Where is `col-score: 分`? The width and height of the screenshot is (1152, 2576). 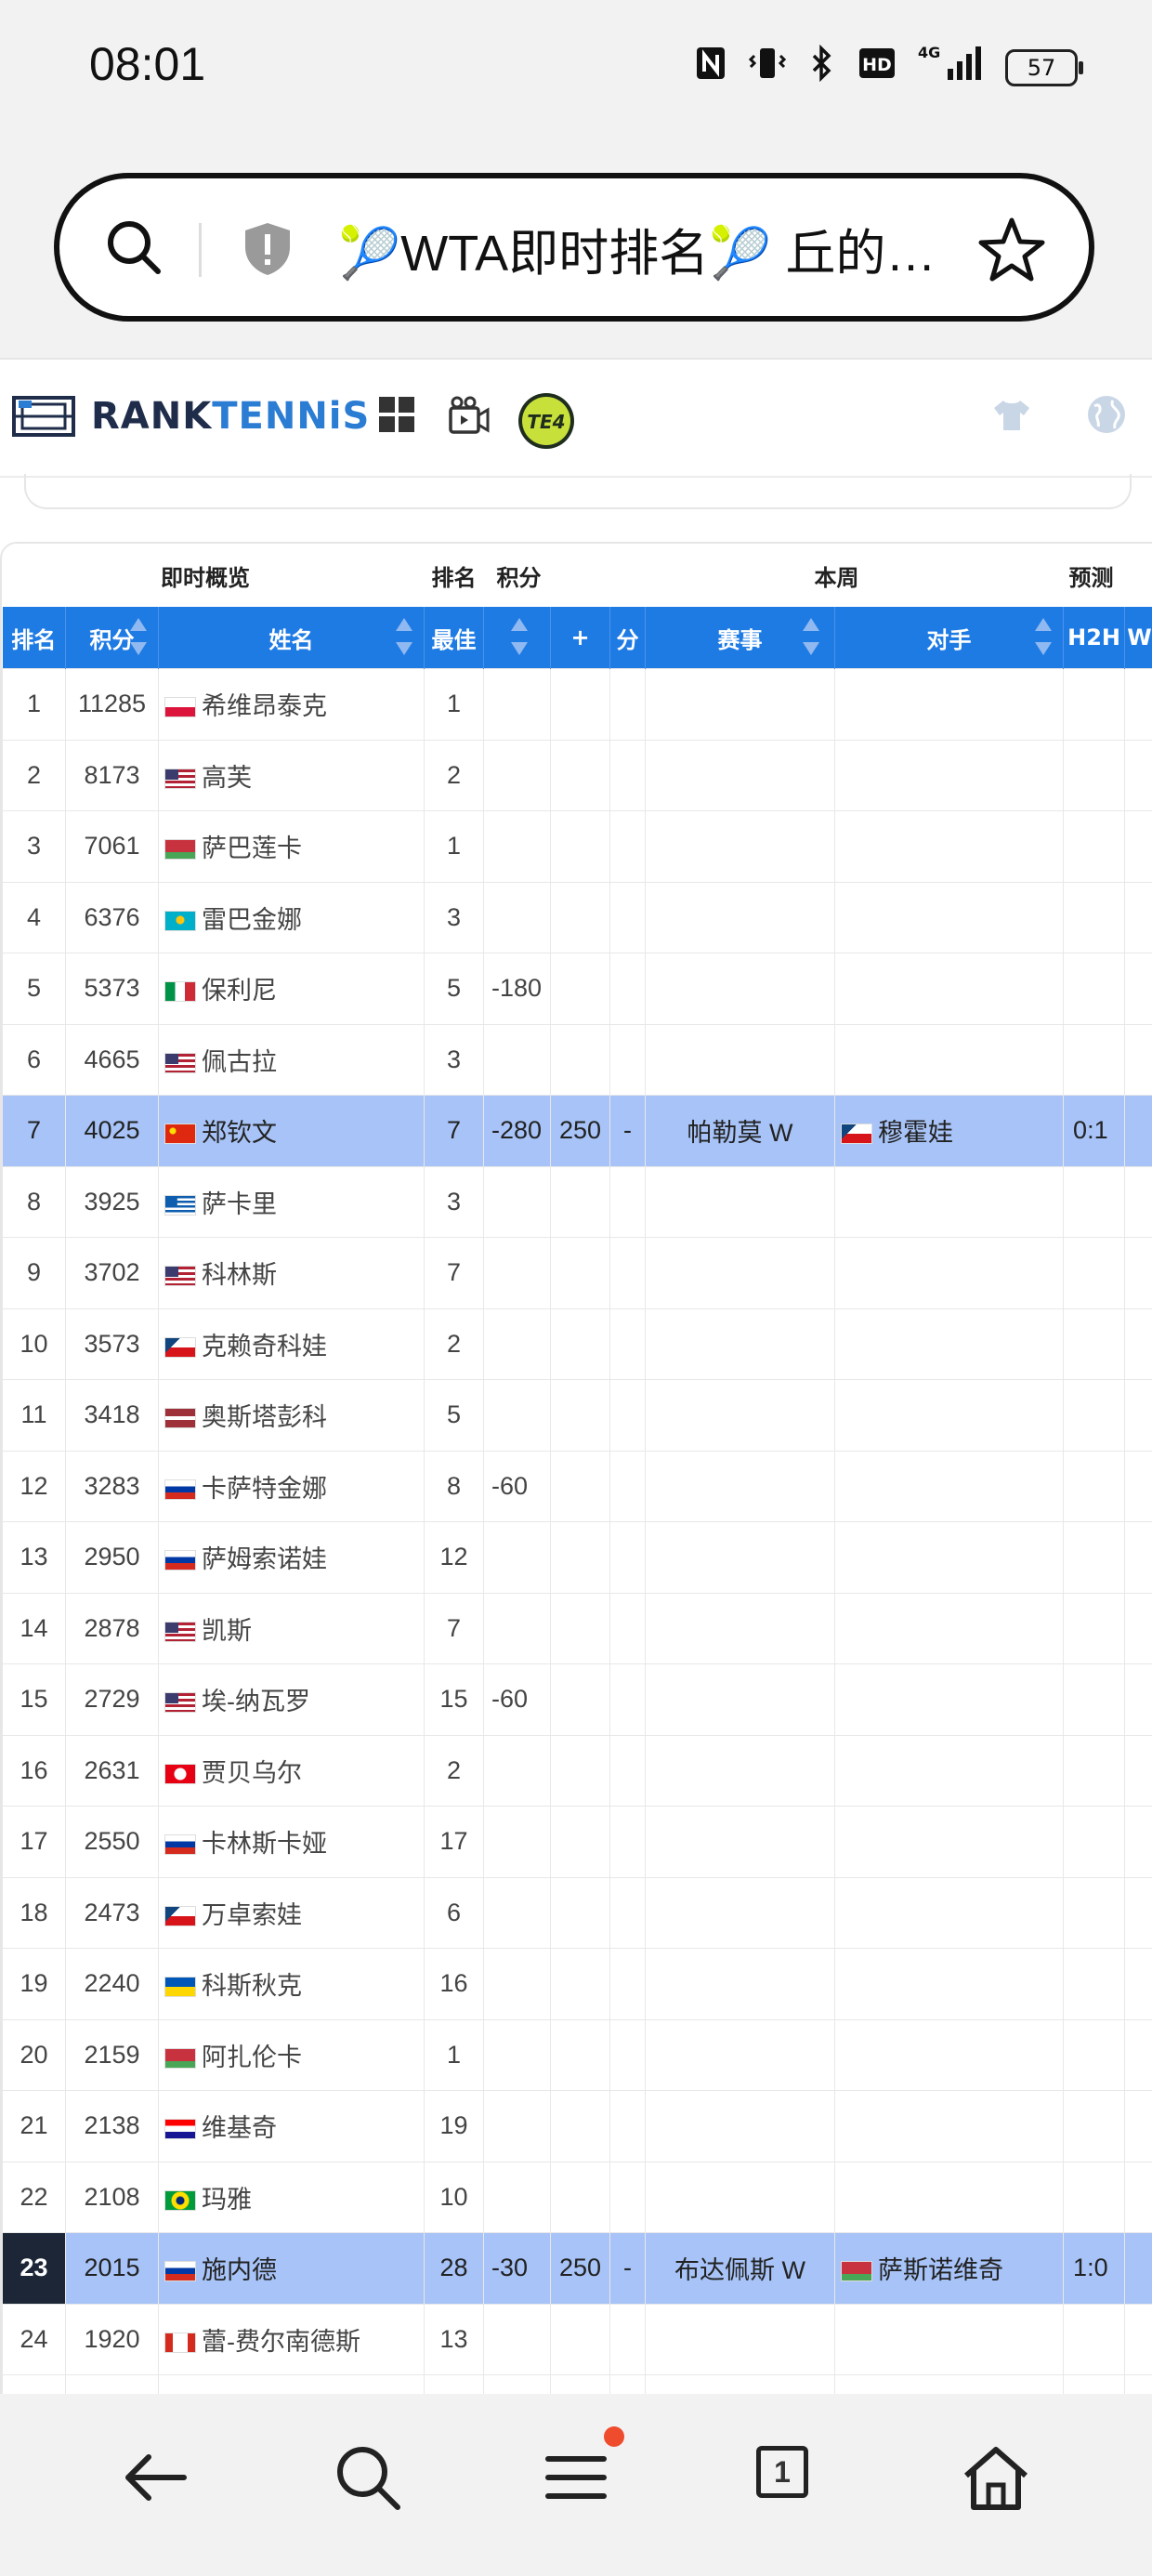 col-score: 分 is located at coordinates (628, 638).